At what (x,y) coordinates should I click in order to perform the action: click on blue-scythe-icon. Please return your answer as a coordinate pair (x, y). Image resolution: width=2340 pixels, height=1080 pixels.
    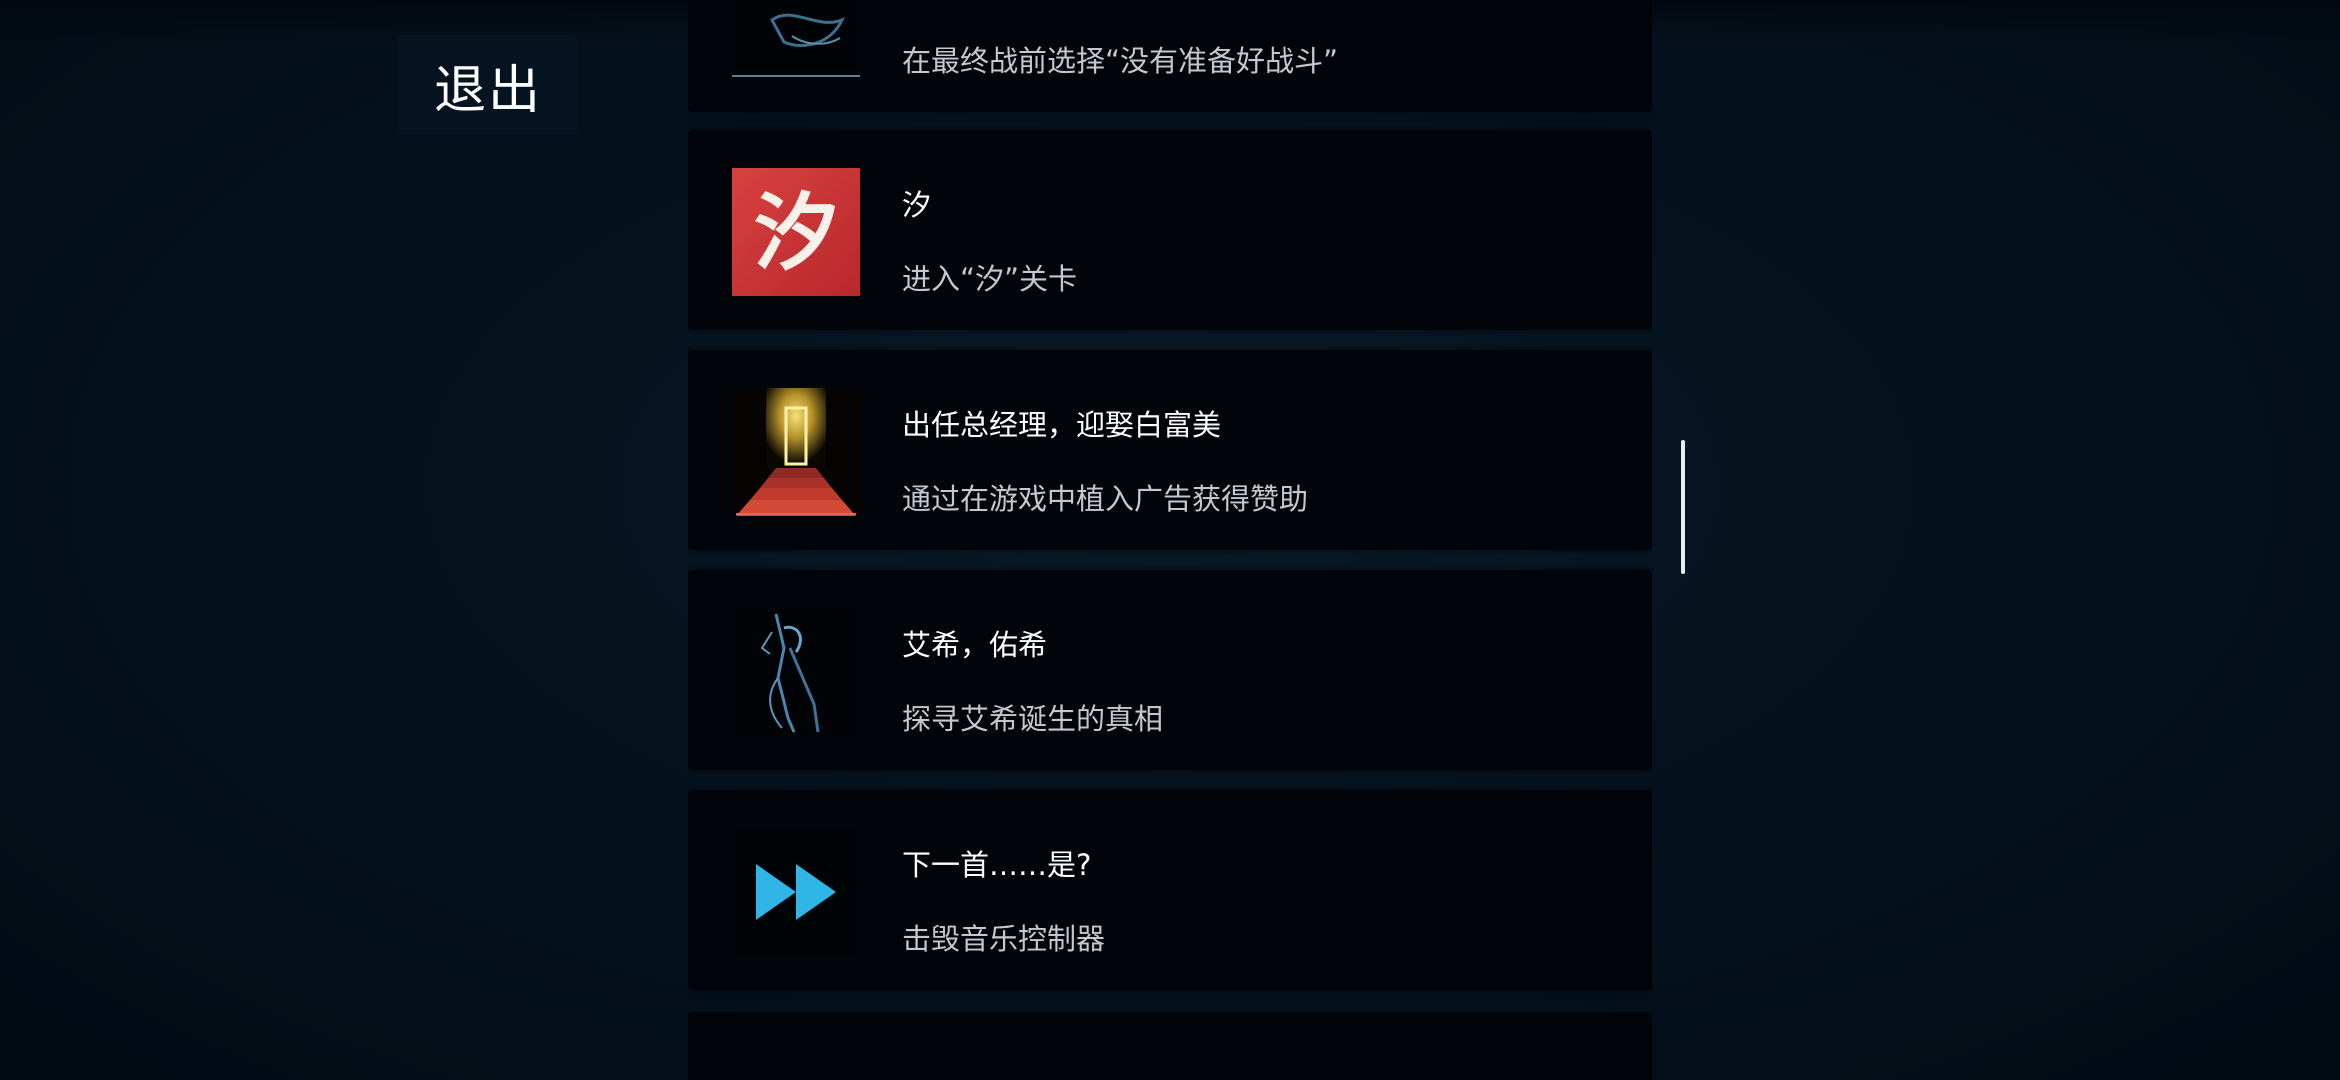
    Looking at the image, I should click on (796, 672).